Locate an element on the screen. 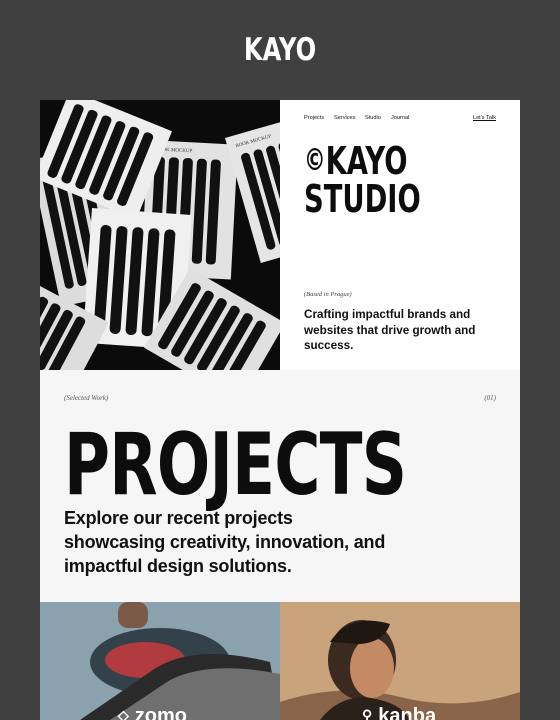 The image size is (560, 720). portrait-photo is located at coordinates (400, 661).